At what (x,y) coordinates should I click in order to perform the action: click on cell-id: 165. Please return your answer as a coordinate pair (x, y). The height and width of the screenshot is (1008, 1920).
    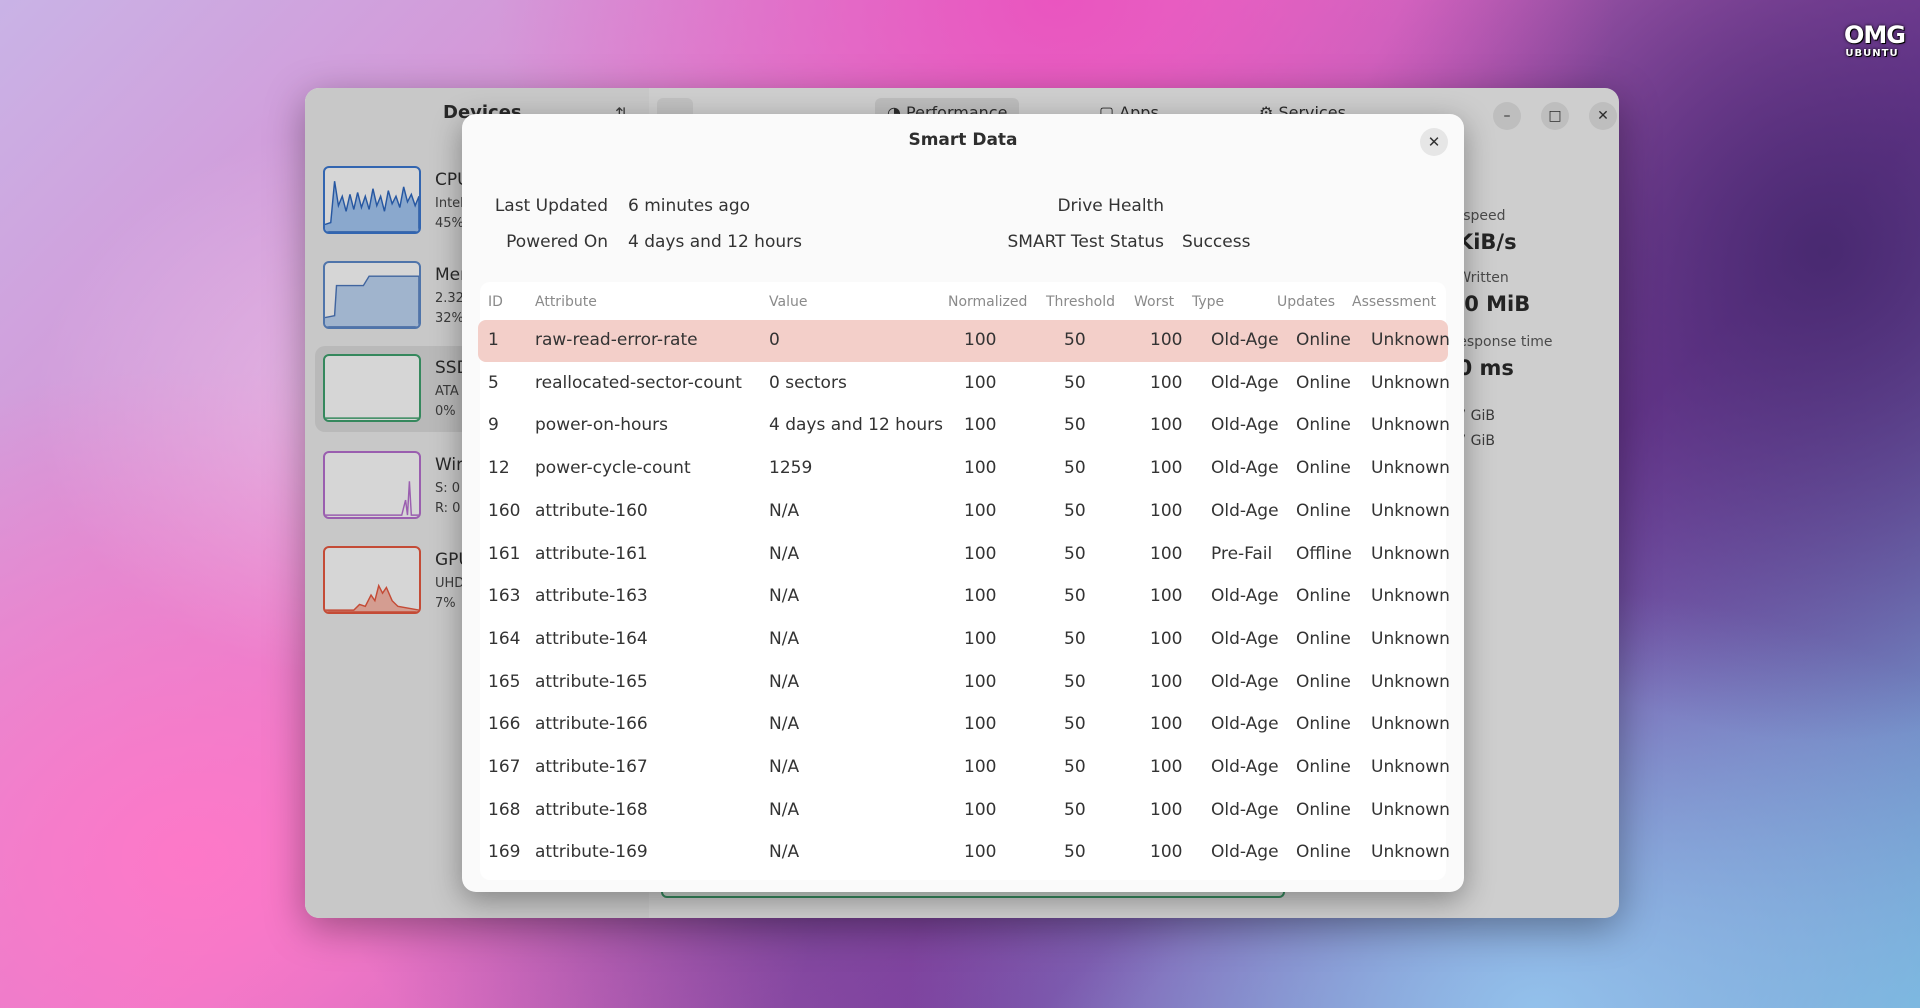
    Looking at the image, I should click on (504, 681).